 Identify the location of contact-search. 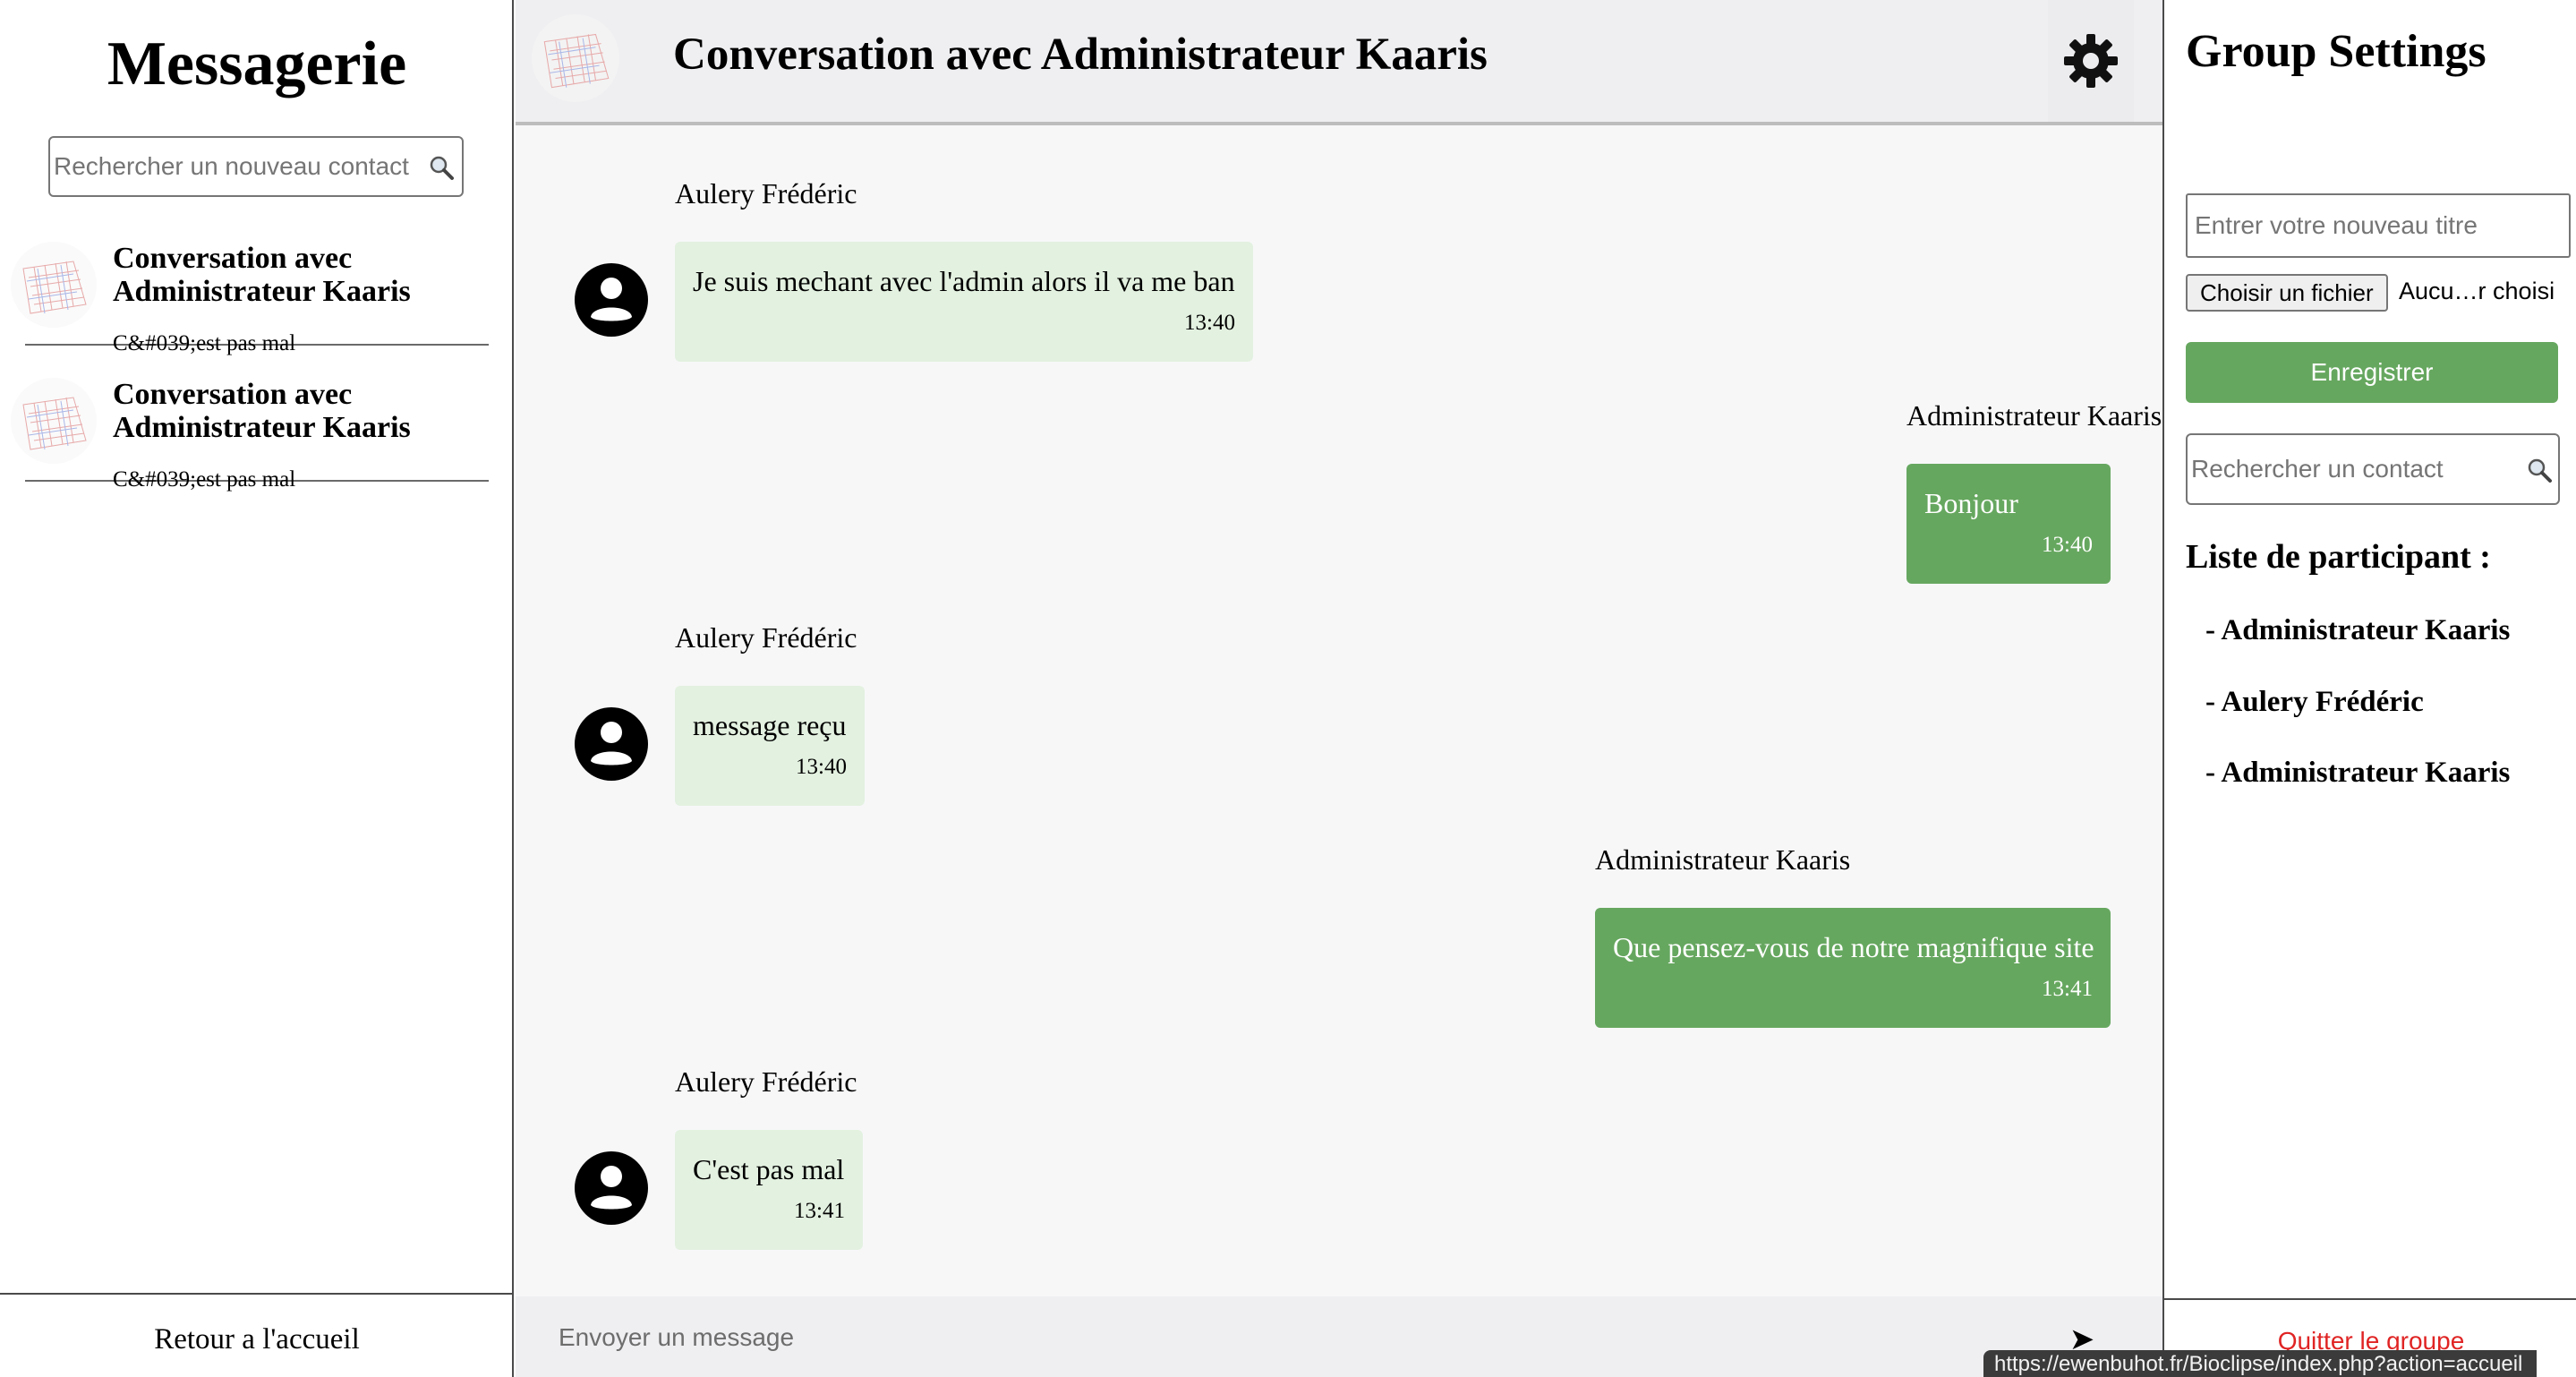
(2373, 469).